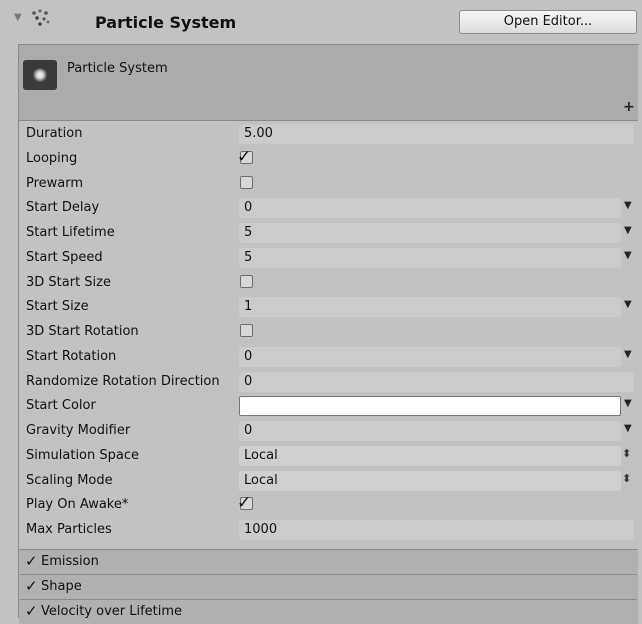 The height and width of the screenshot is (624, 642). I want to click on start-lifetime-field: 5, so click(430, 233).